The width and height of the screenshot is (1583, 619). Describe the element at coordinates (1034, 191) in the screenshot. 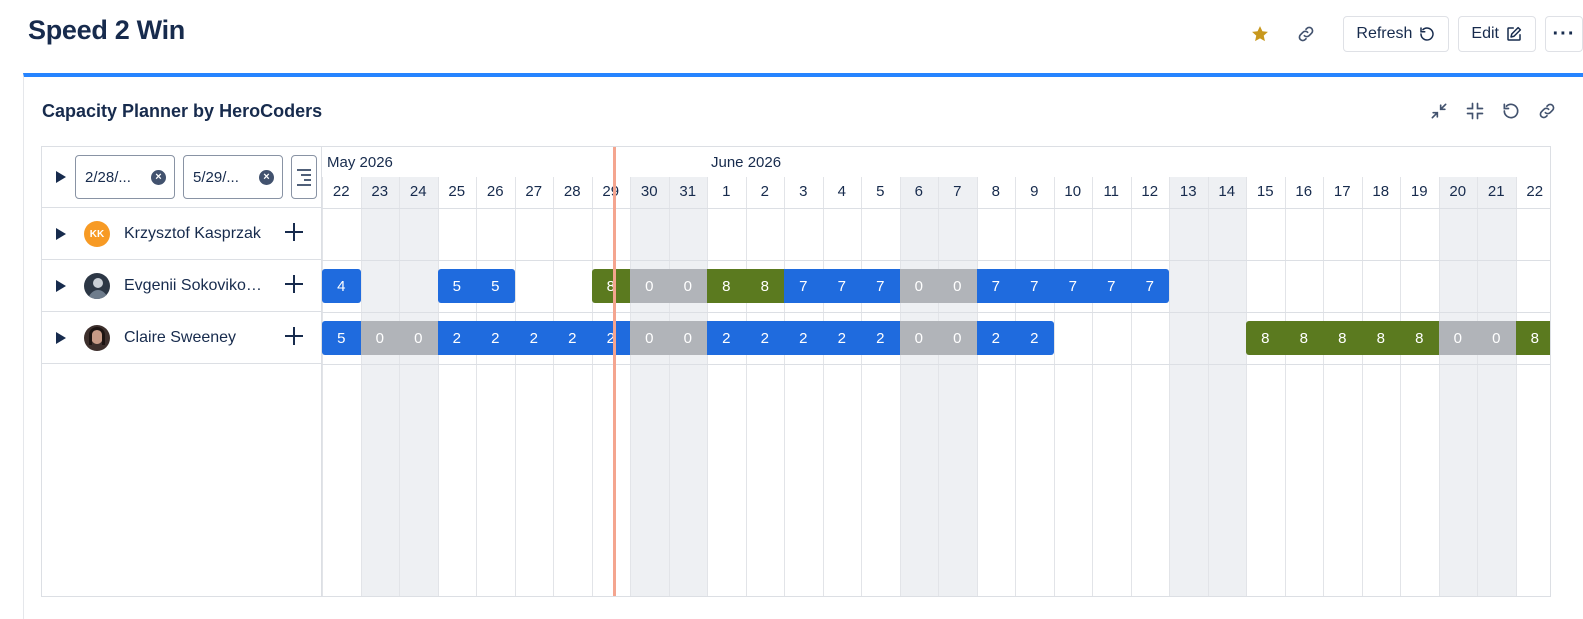

I see `day-number: 9` at that location.